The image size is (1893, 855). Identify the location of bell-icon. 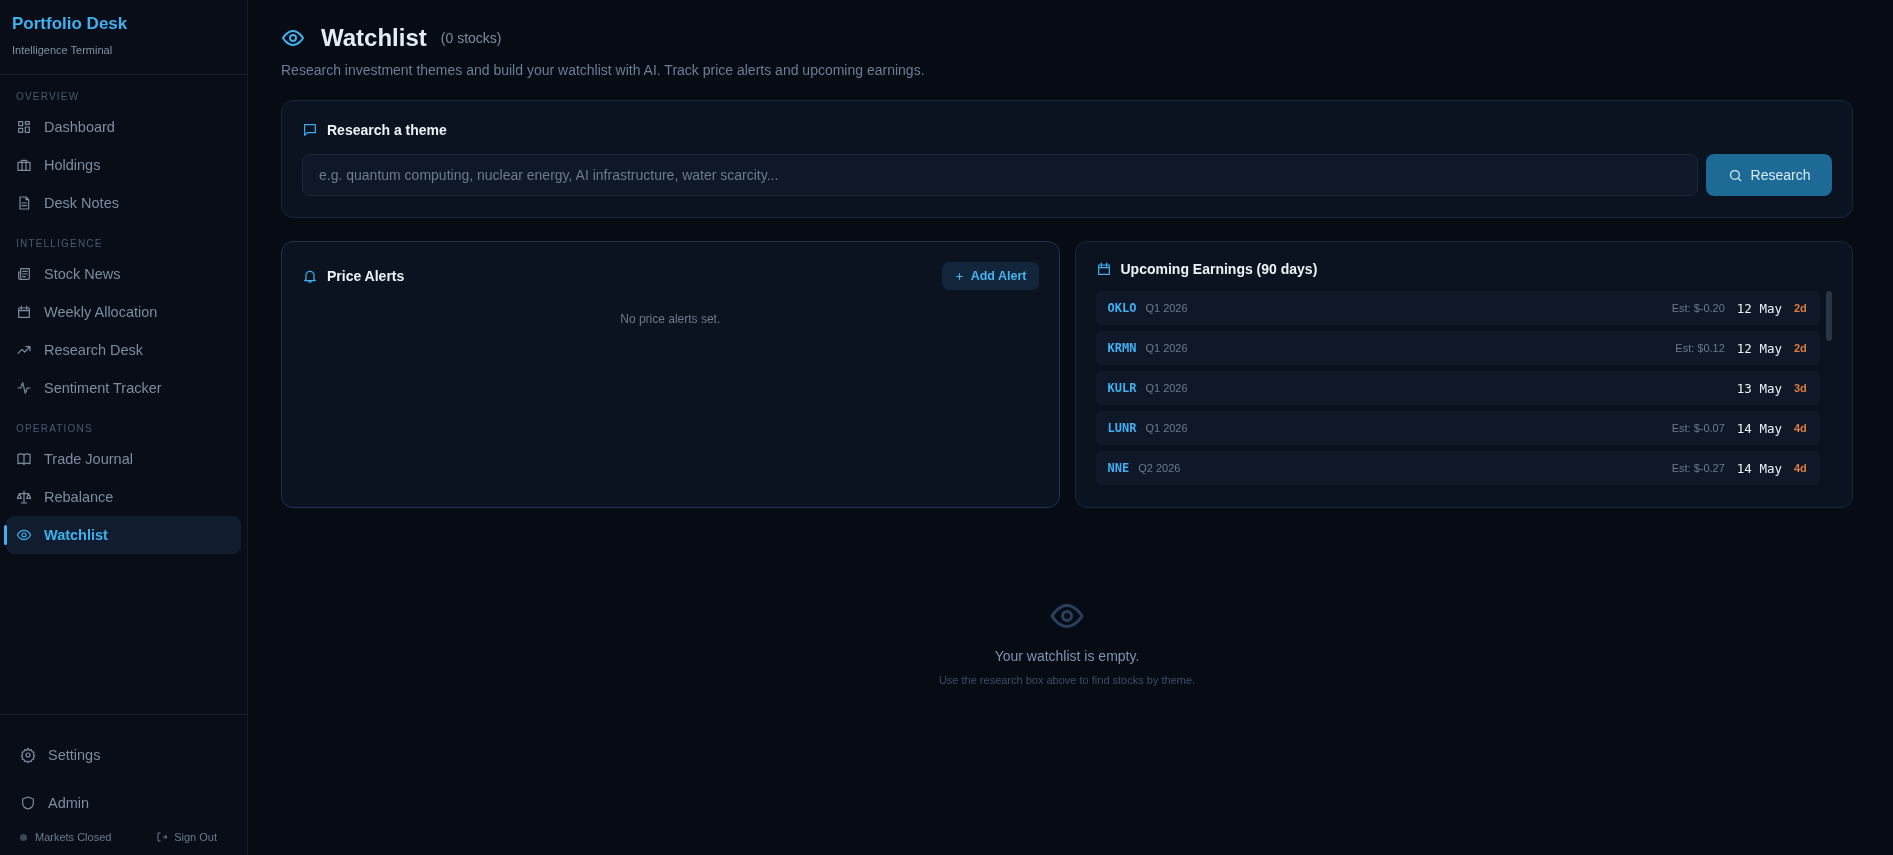
(310, 276).